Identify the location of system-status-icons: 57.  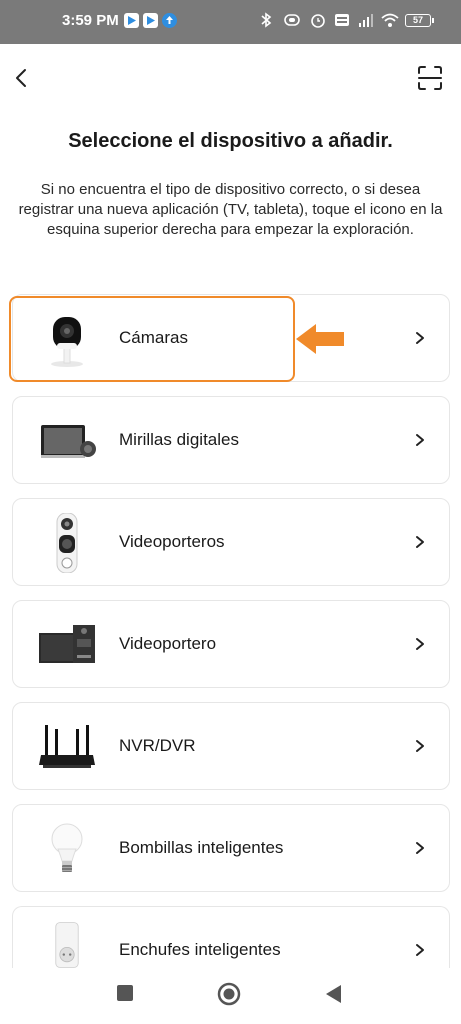
(345, 20).